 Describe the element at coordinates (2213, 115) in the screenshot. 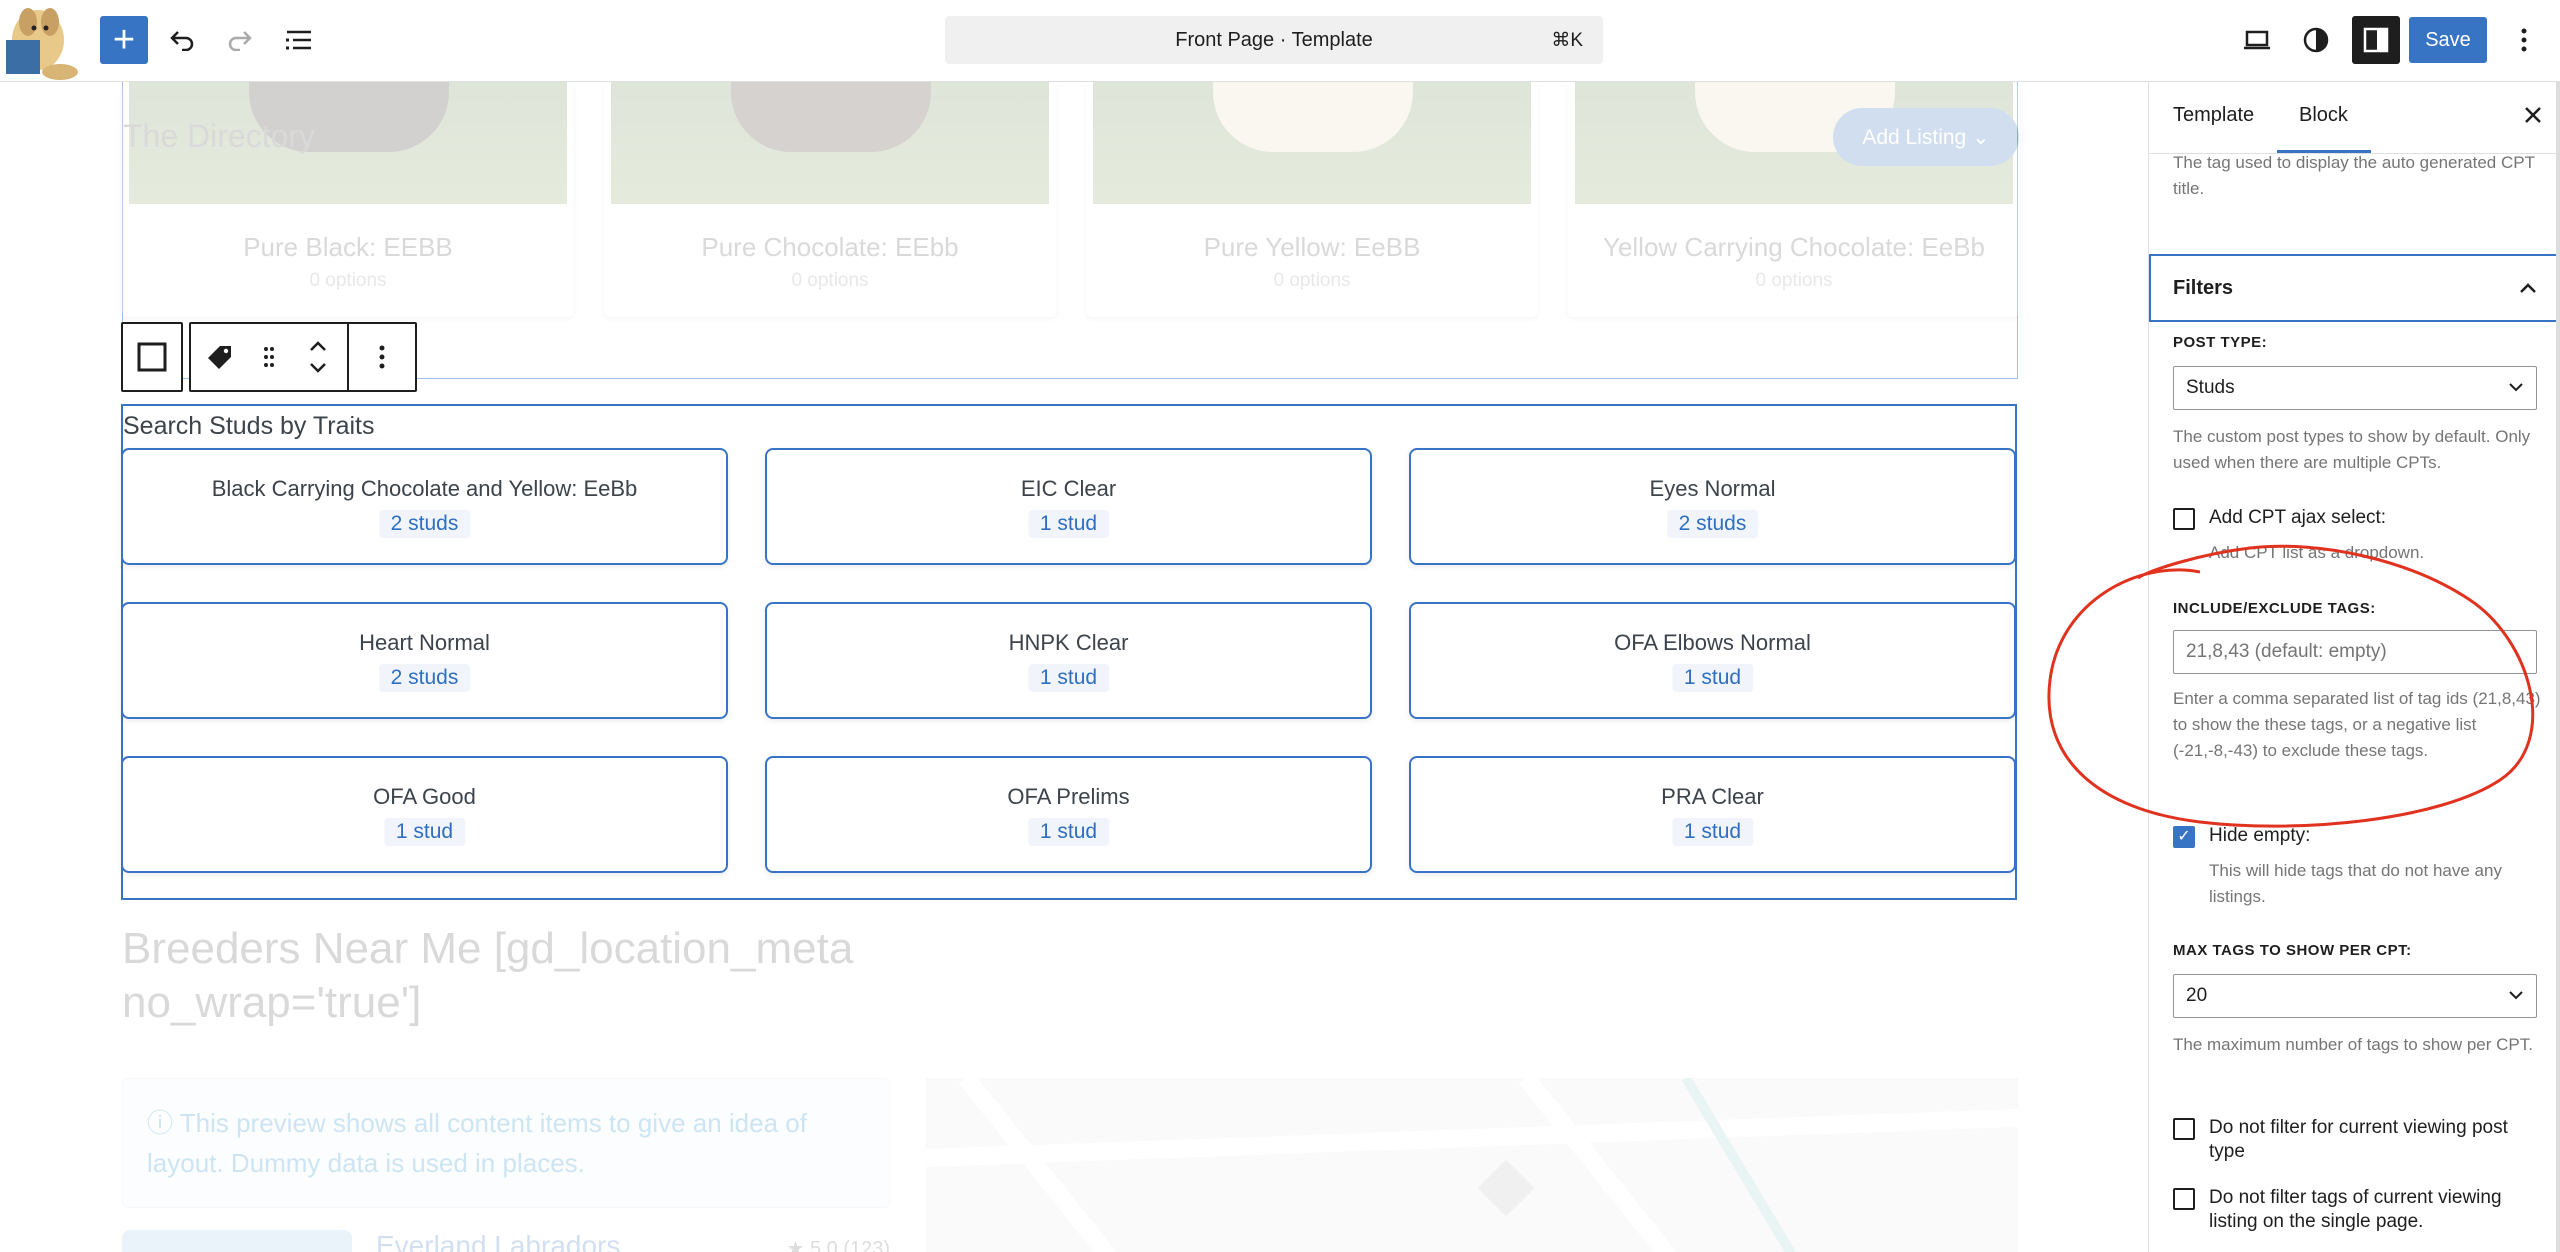

I see `tab-template: Template` at that location.